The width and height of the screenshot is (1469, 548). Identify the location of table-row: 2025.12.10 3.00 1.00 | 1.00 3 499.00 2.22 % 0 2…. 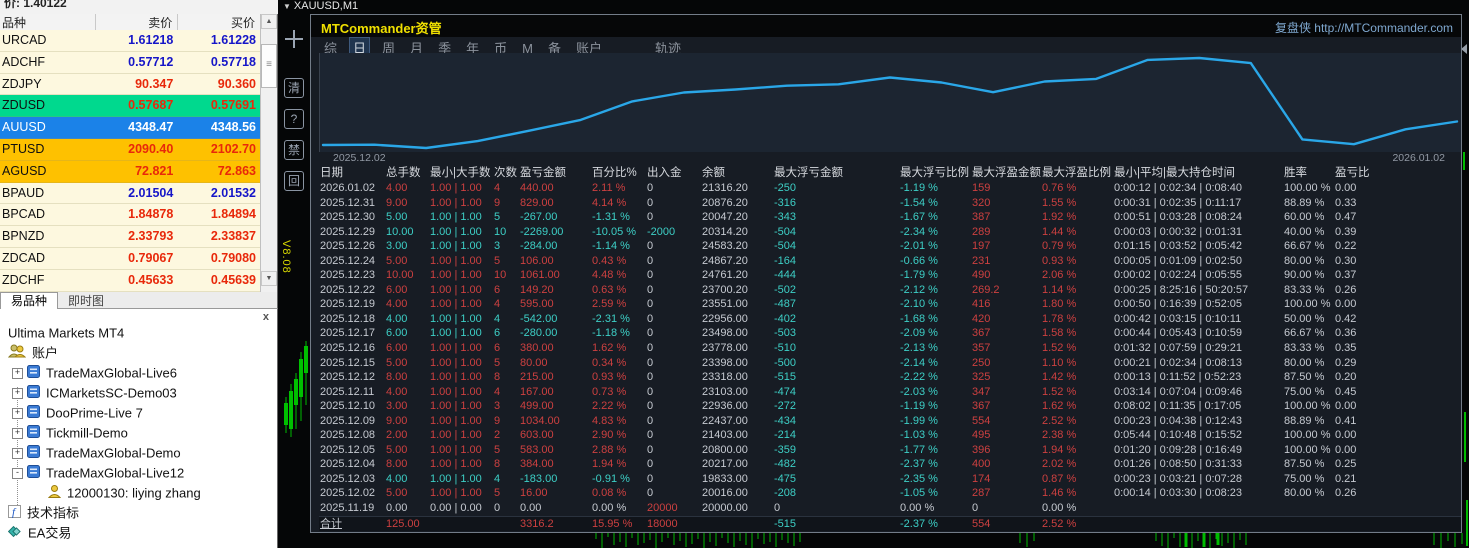
(890, 406).